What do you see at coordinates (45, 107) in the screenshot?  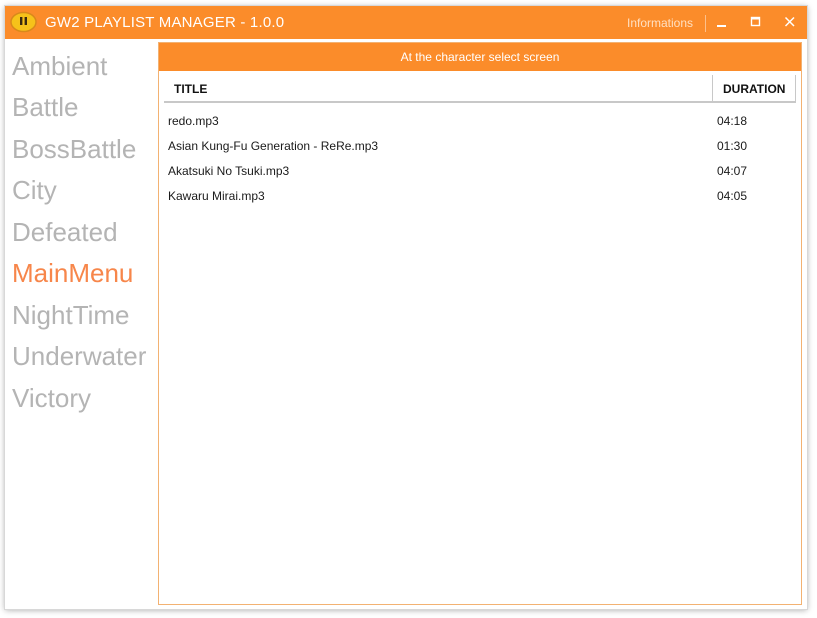 I see `sidebar-item-battle: Battle` at bounding box center [45, 107].